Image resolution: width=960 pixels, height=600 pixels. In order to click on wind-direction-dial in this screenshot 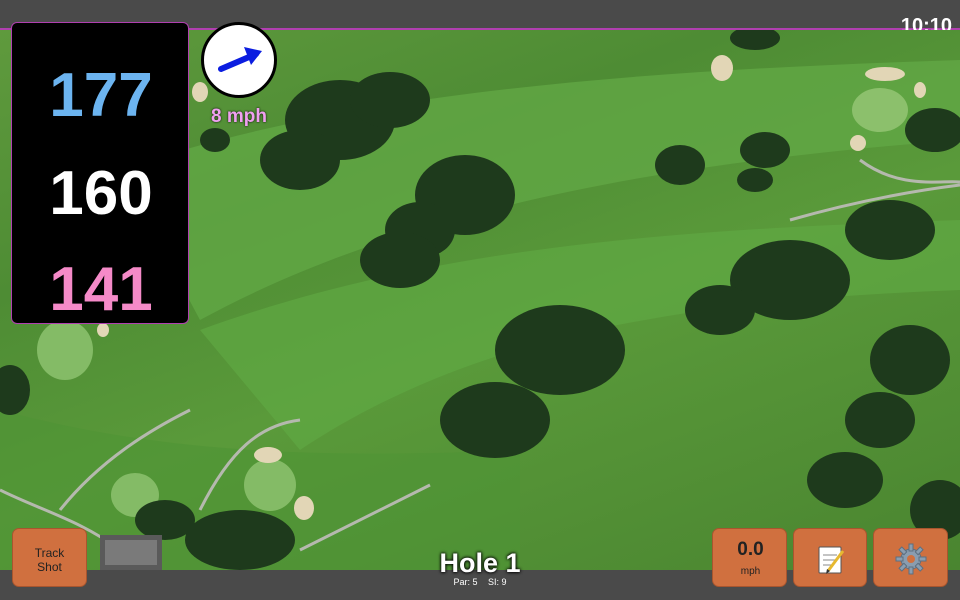, I will do `click(239, 60)`.